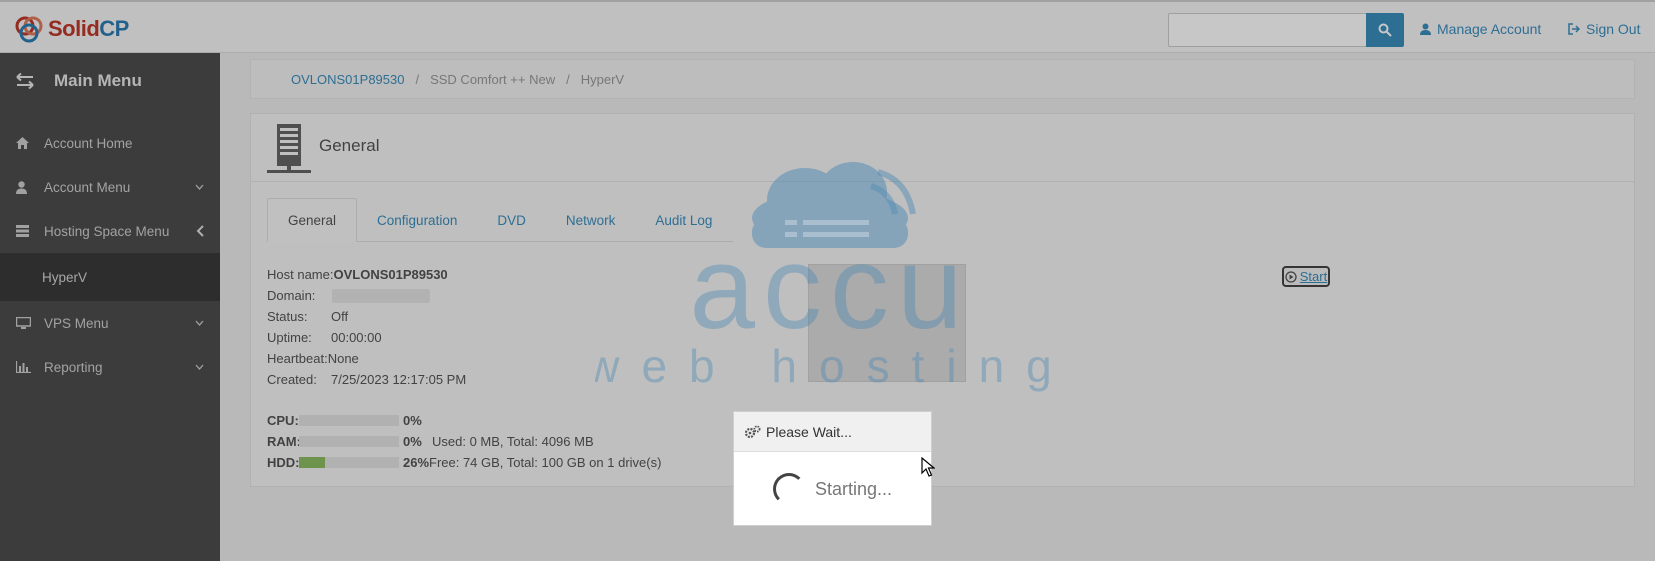  What do you see at coordinates (928, 467) in the screenshot?
I see `mouse-cursor-icon` at bounding box center [928, 467].